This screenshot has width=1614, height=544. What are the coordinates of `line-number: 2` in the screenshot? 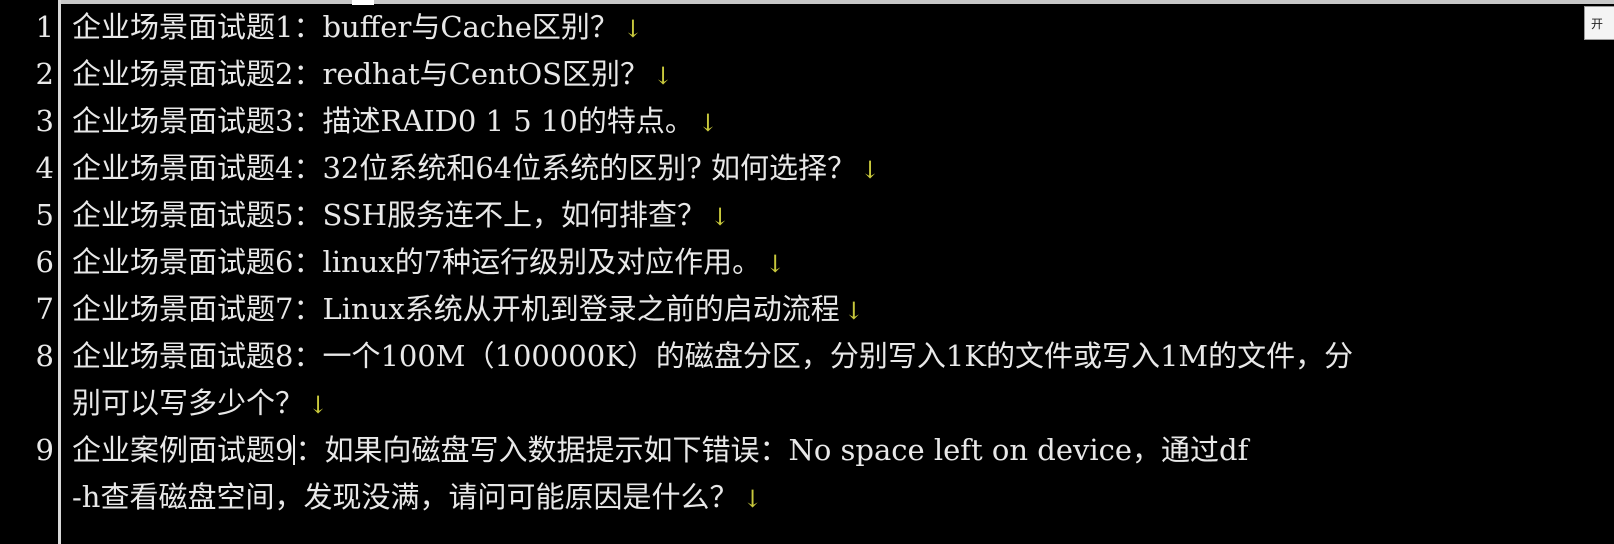 It's located at (44, 74).